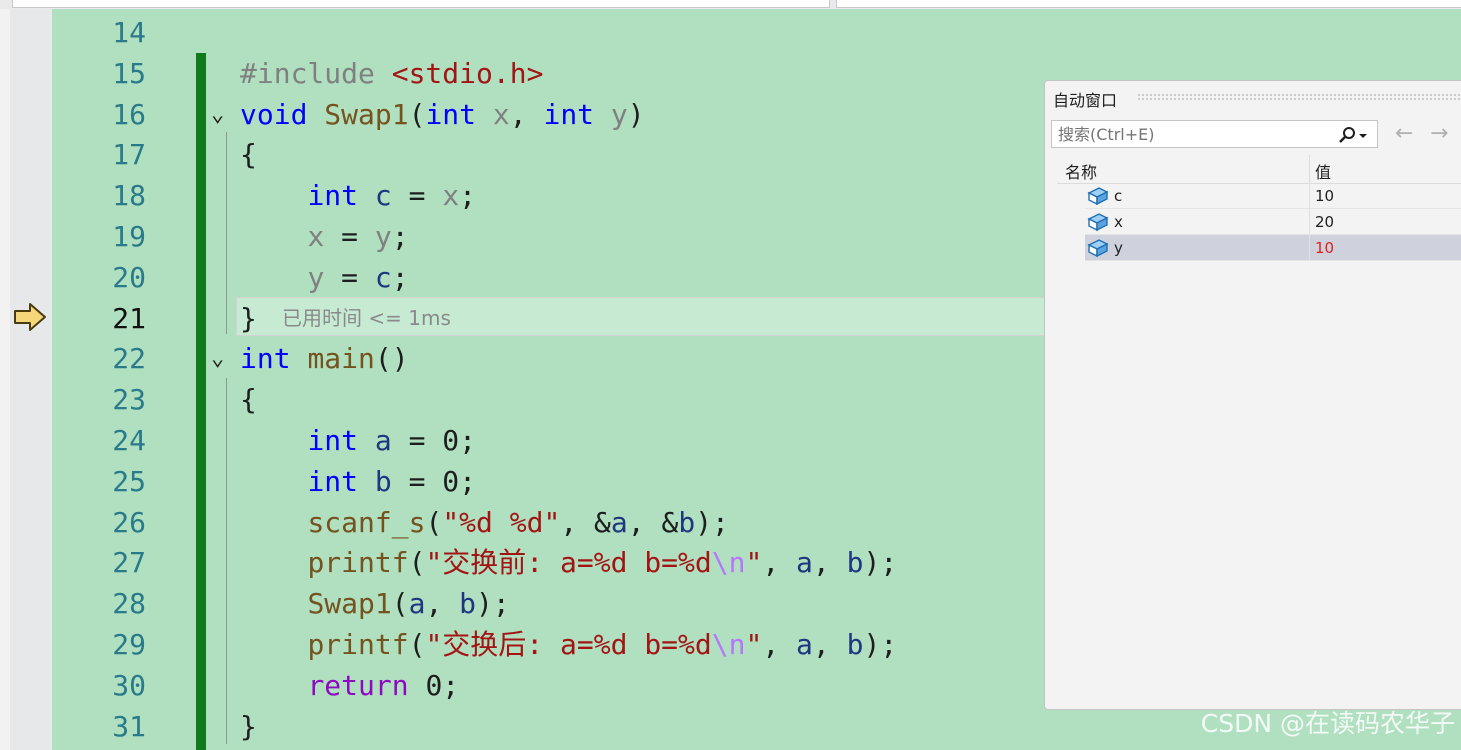 The height and width of the screenshot is (750, 1461). What do you see at coordinates (468, 196) in the screenshot?
I see `code-token: ;` at bounding box center [468, 196].